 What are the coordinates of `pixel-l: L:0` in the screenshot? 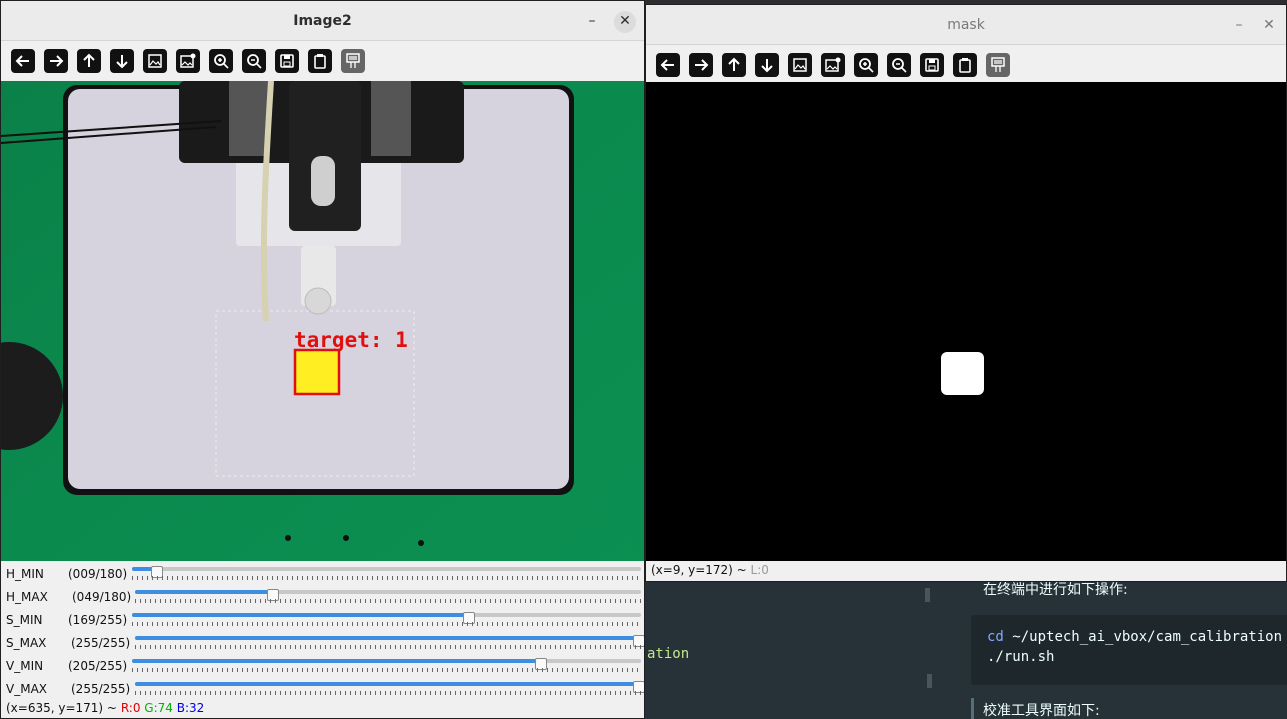 It's located at (759, 570).